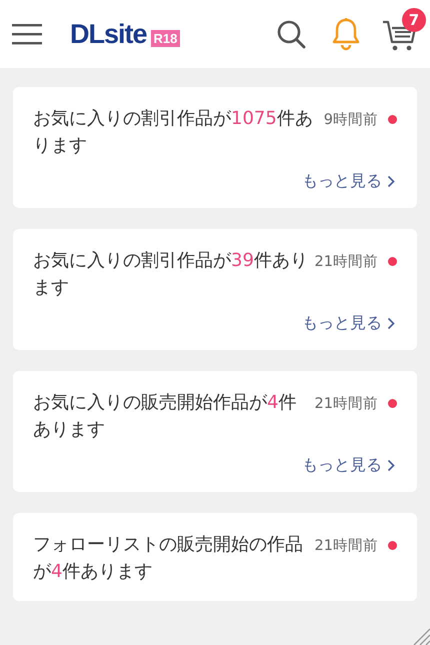 This screenshot has height=645, width=430. What do you see at coordinates (291, 34) in the screenshot?
I see `search-icon` at bounding box center [291, 34].